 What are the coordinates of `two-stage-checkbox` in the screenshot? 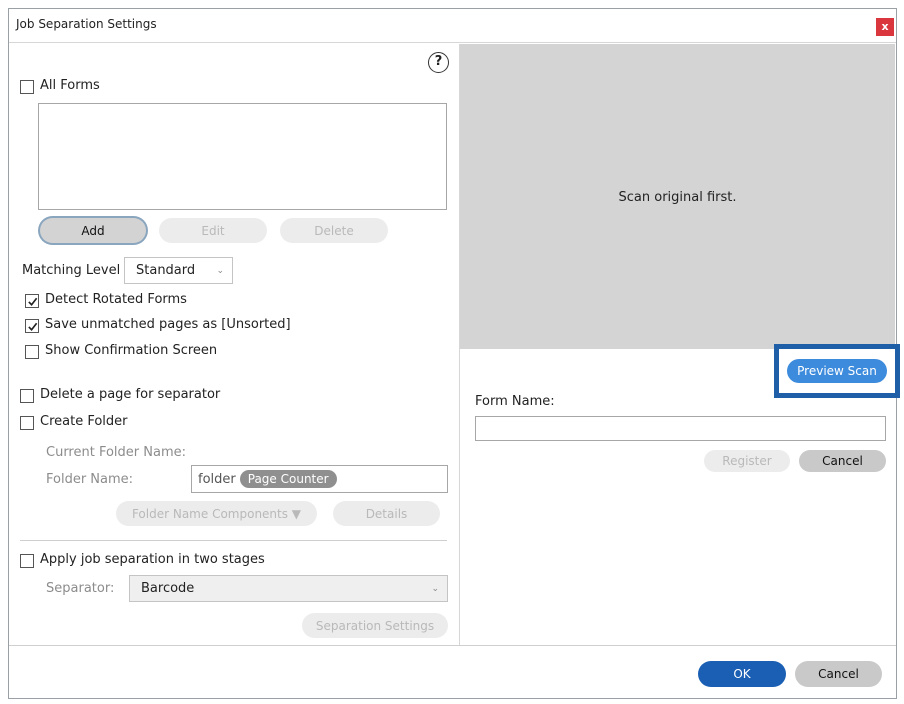 It's located at (27, 561).